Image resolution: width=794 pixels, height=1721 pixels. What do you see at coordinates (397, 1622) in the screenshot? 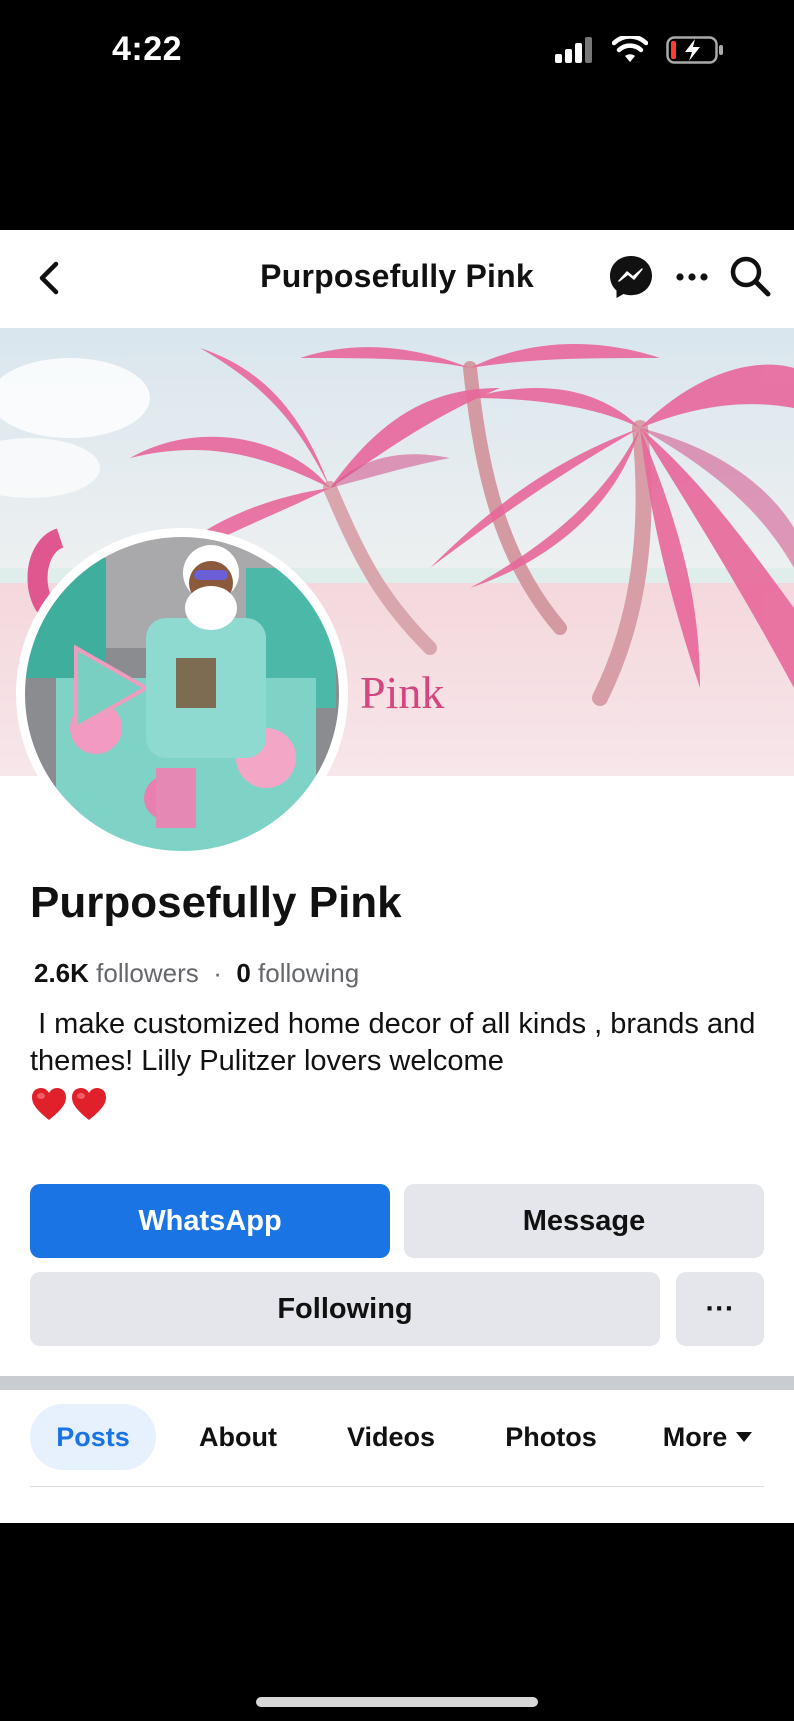
I see `bottom-dimmed-area` at bounding box center [397, 1622].